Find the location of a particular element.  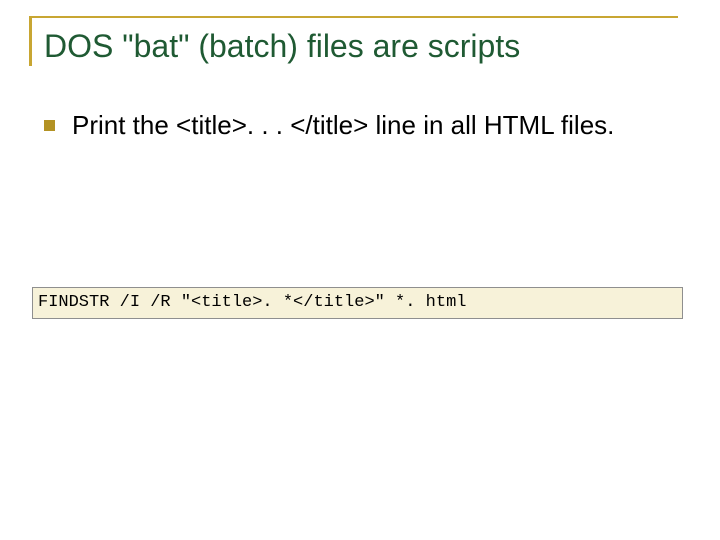

slide-title: DOS "bat" (batch) files are scripts is located at coordinates (282, 46).